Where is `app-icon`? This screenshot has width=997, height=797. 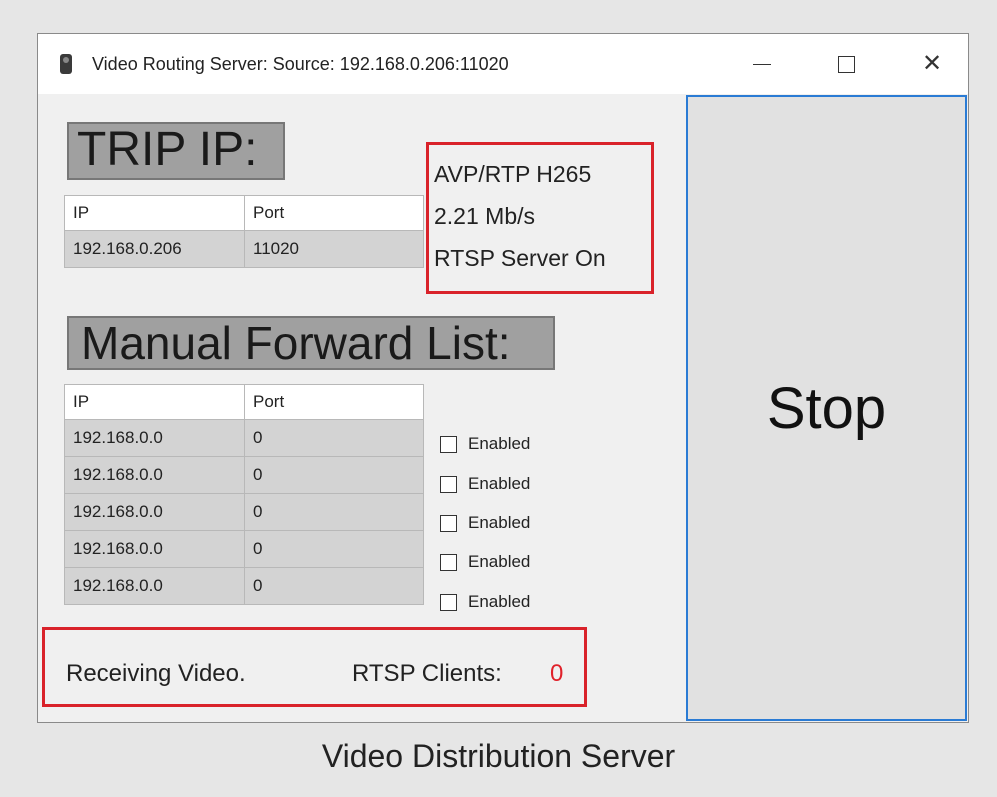
app-icon is located at coordinates (66, 64).